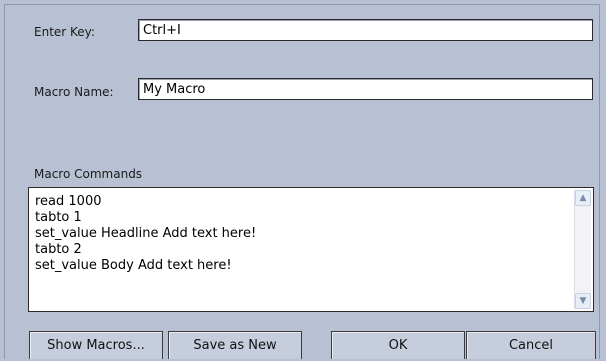  I want to click on scroll-down-icon: ▼, so click(583, 301).